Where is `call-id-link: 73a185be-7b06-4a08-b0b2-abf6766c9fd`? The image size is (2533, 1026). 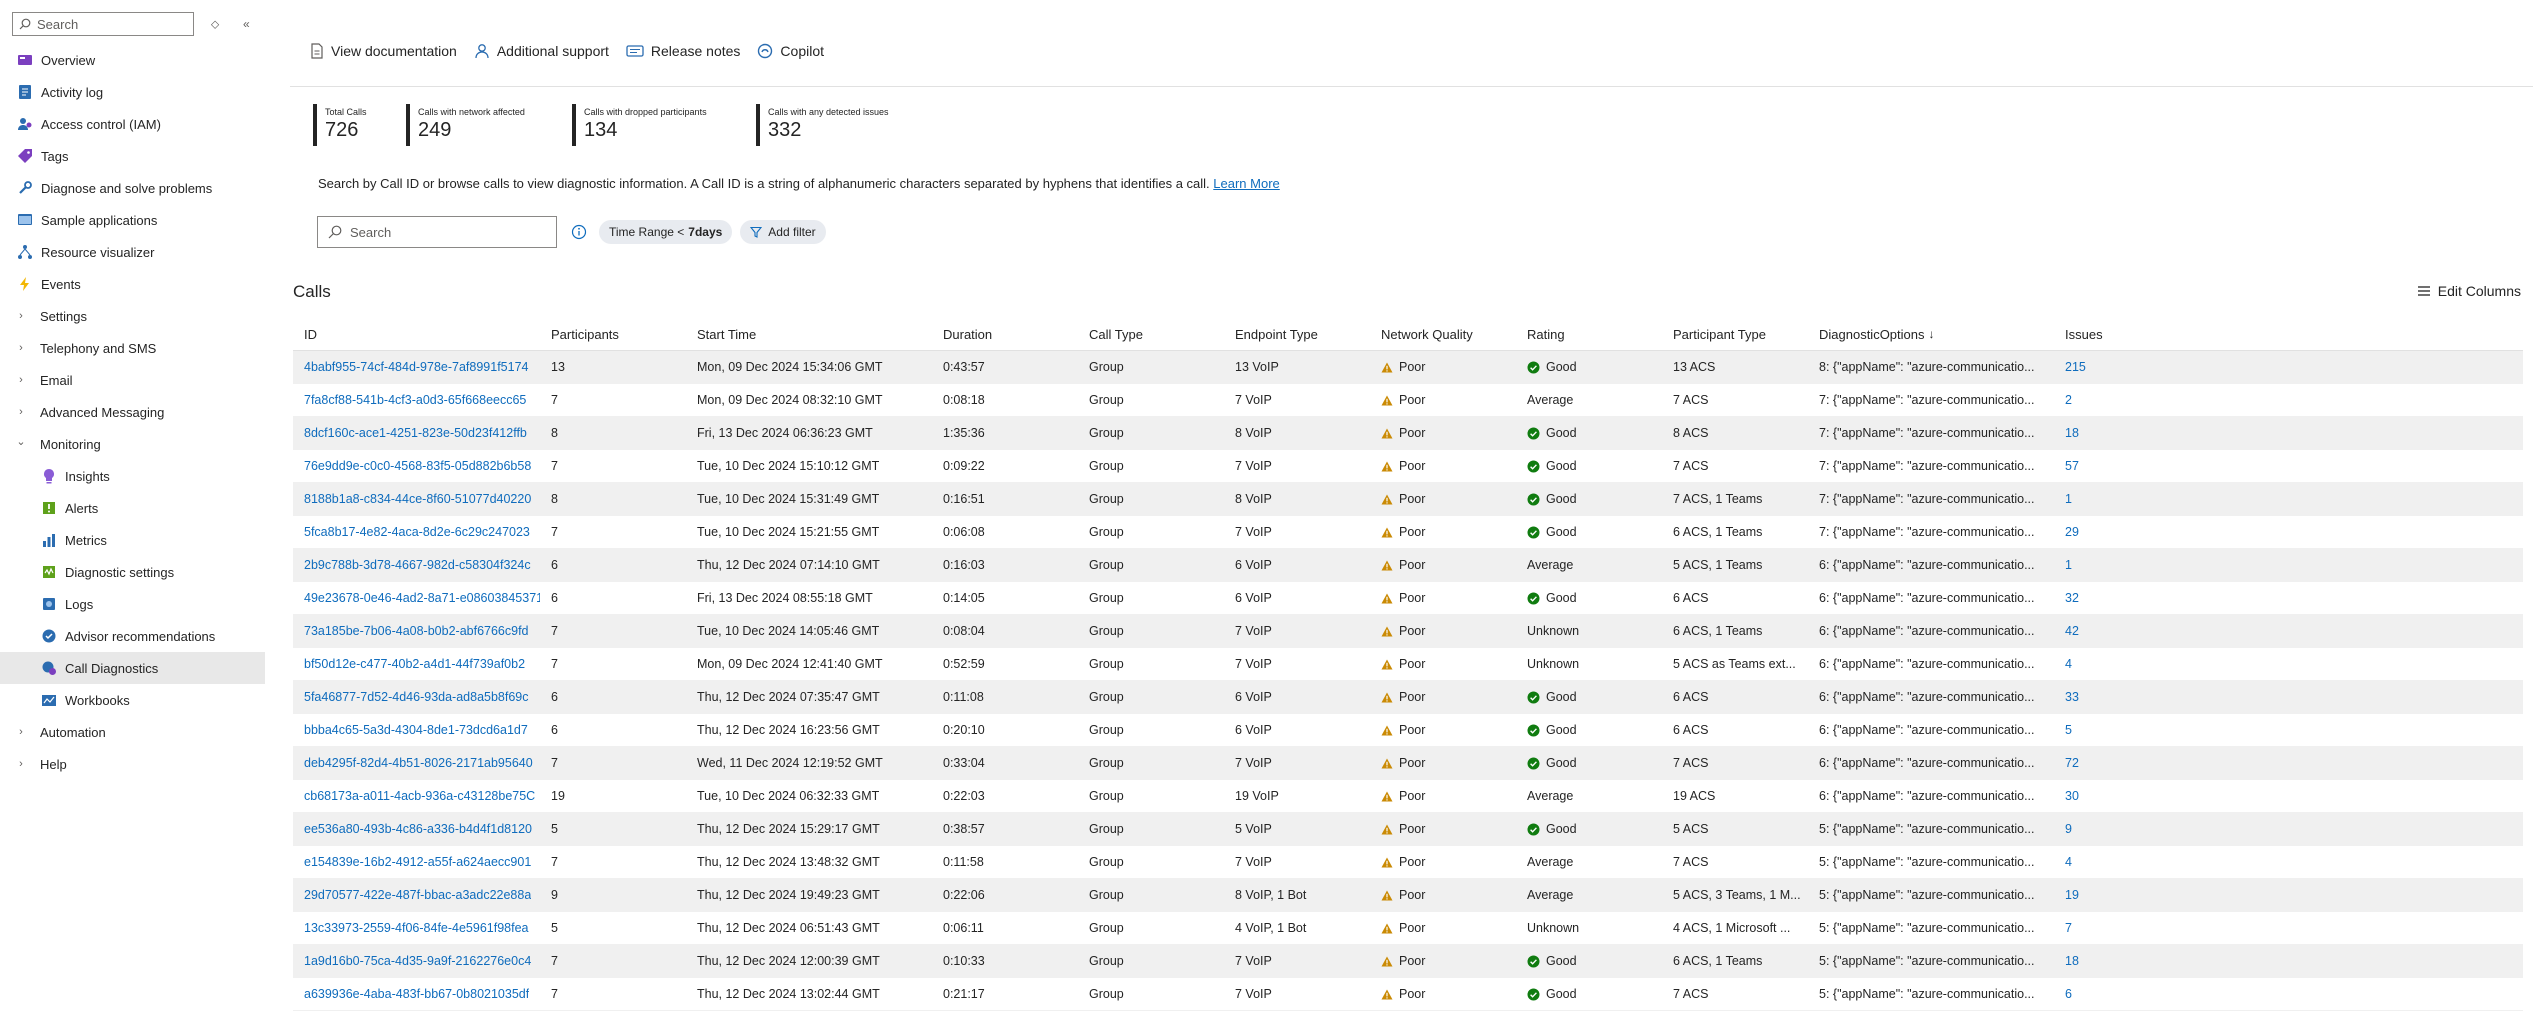 call-id-link: 73a185be-7b06-4a08-b0b2-abf6766c9fd is located at coordinates (416, 631).